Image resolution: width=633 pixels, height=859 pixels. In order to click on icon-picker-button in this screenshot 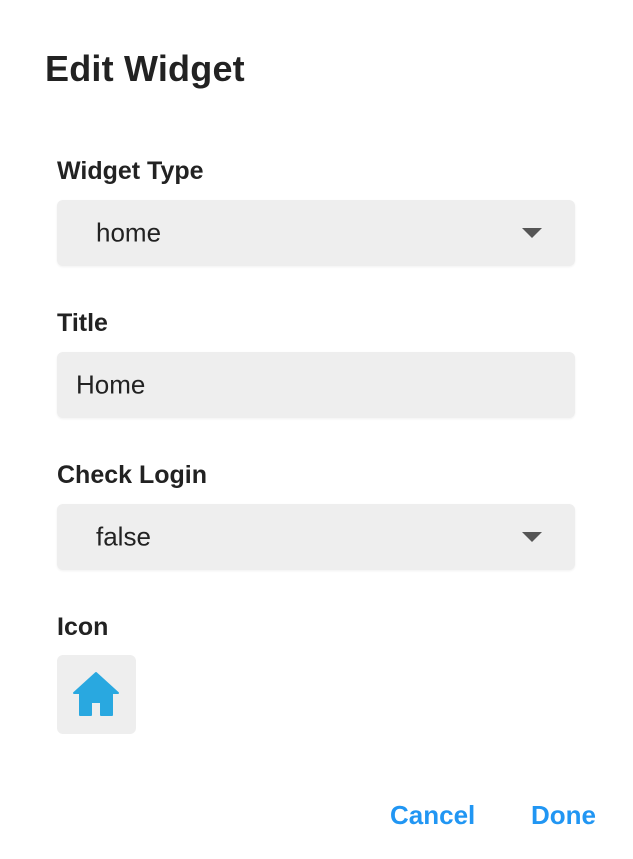, I will do `click(96, 694)`.